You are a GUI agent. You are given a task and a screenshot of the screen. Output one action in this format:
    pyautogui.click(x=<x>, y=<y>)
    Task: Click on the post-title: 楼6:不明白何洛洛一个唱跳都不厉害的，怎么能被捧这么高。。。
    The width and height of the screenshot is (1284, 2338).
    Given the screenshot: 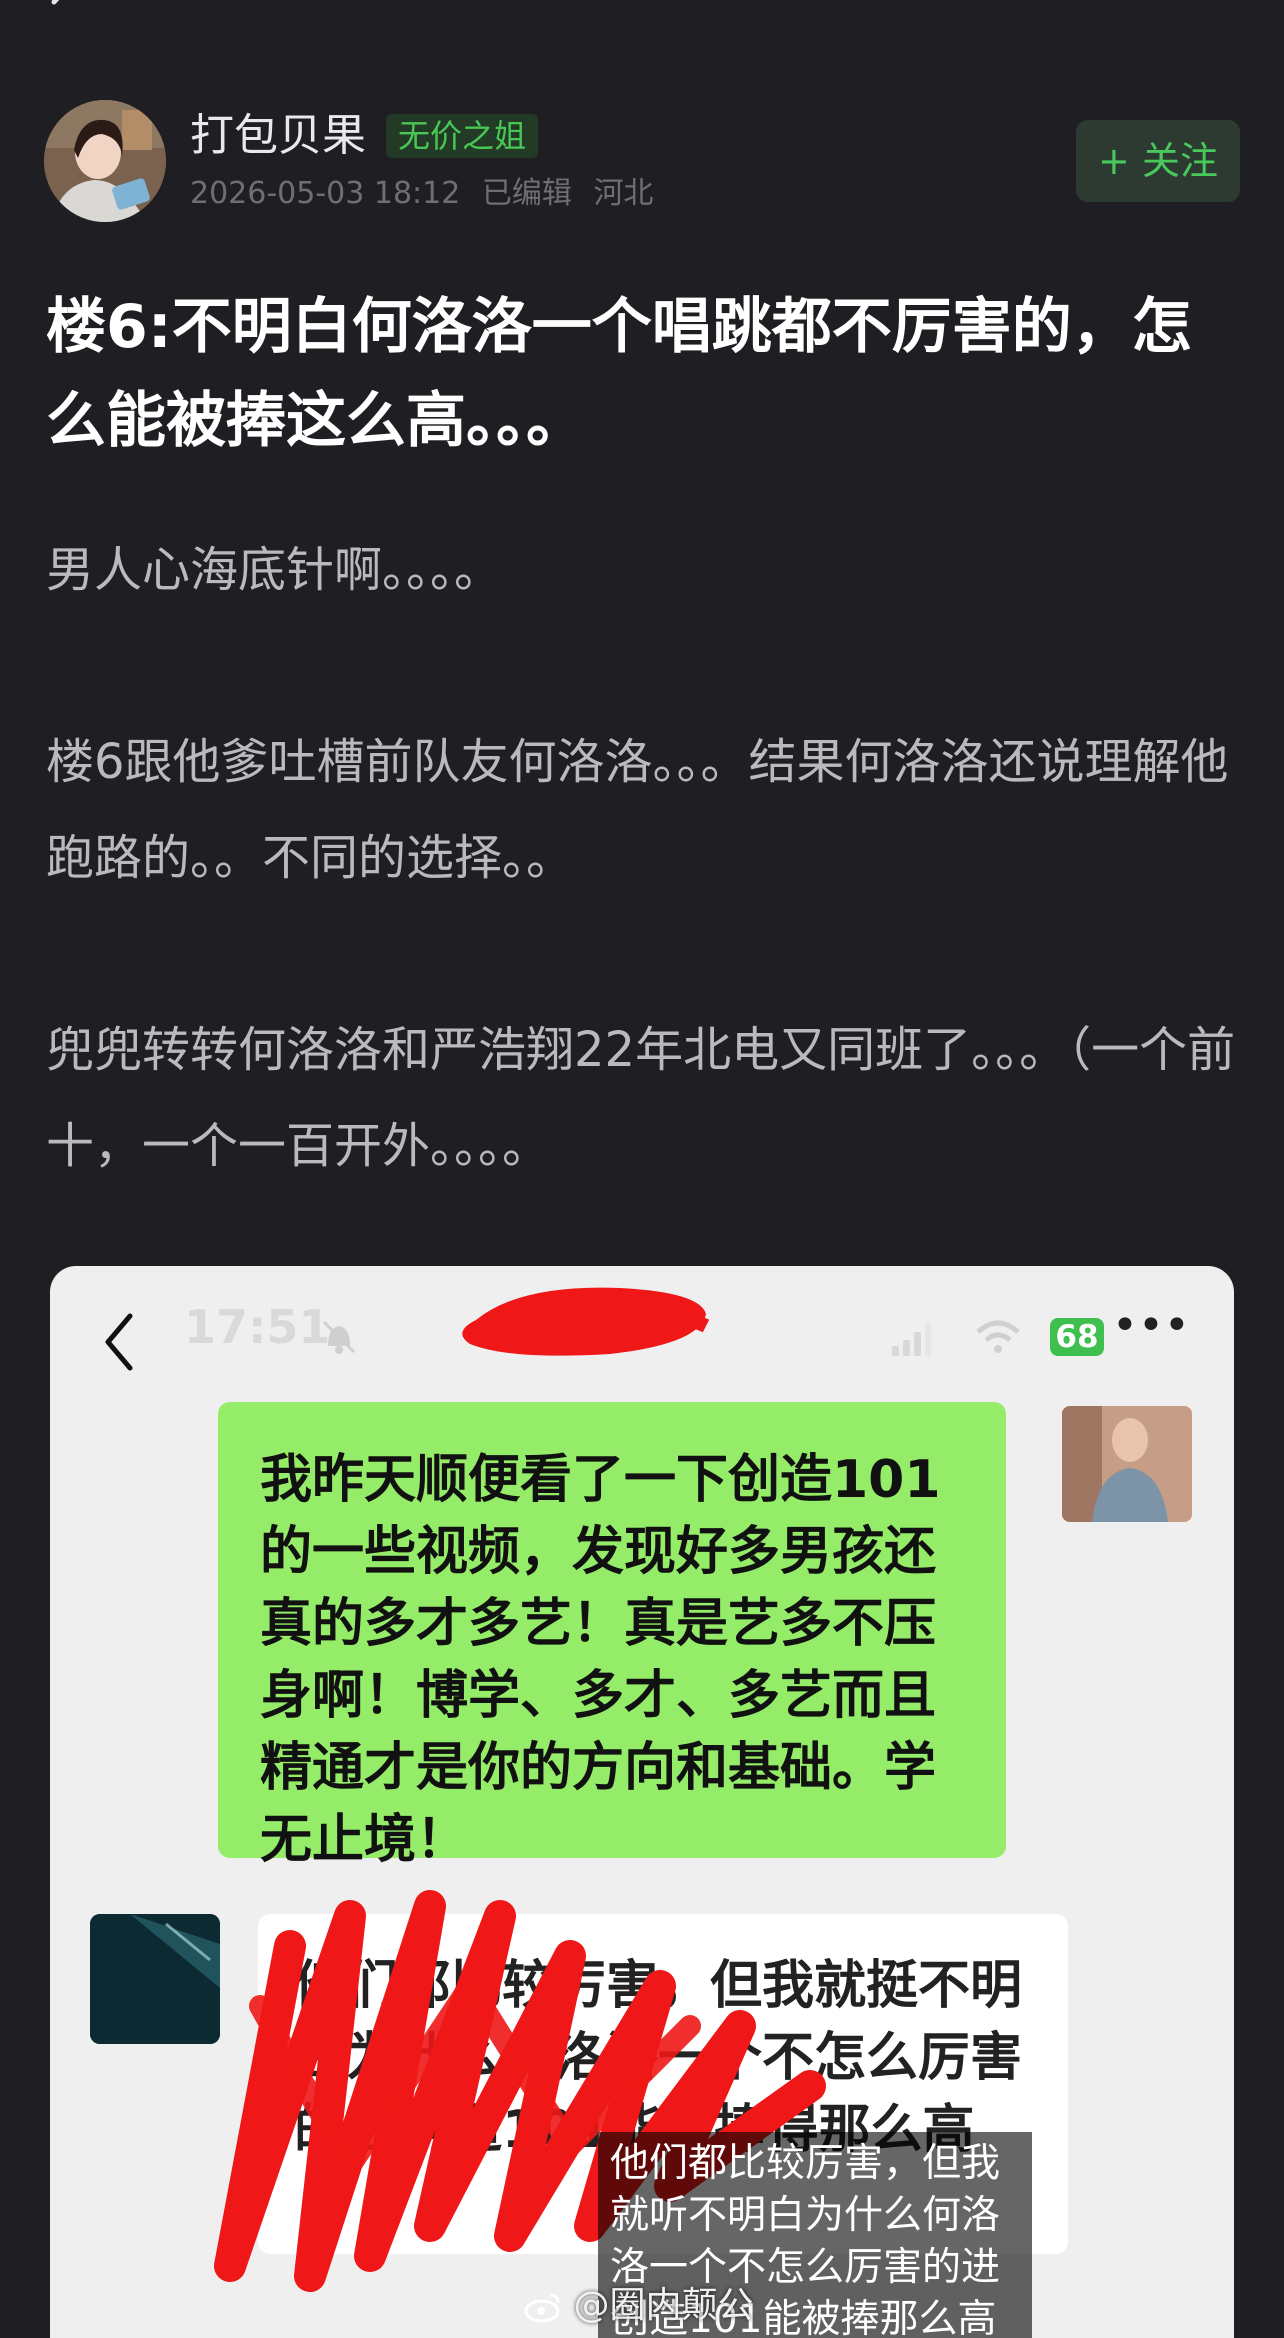 What is the action you would take?
    pyautogui.click(x=619, y=374)
    